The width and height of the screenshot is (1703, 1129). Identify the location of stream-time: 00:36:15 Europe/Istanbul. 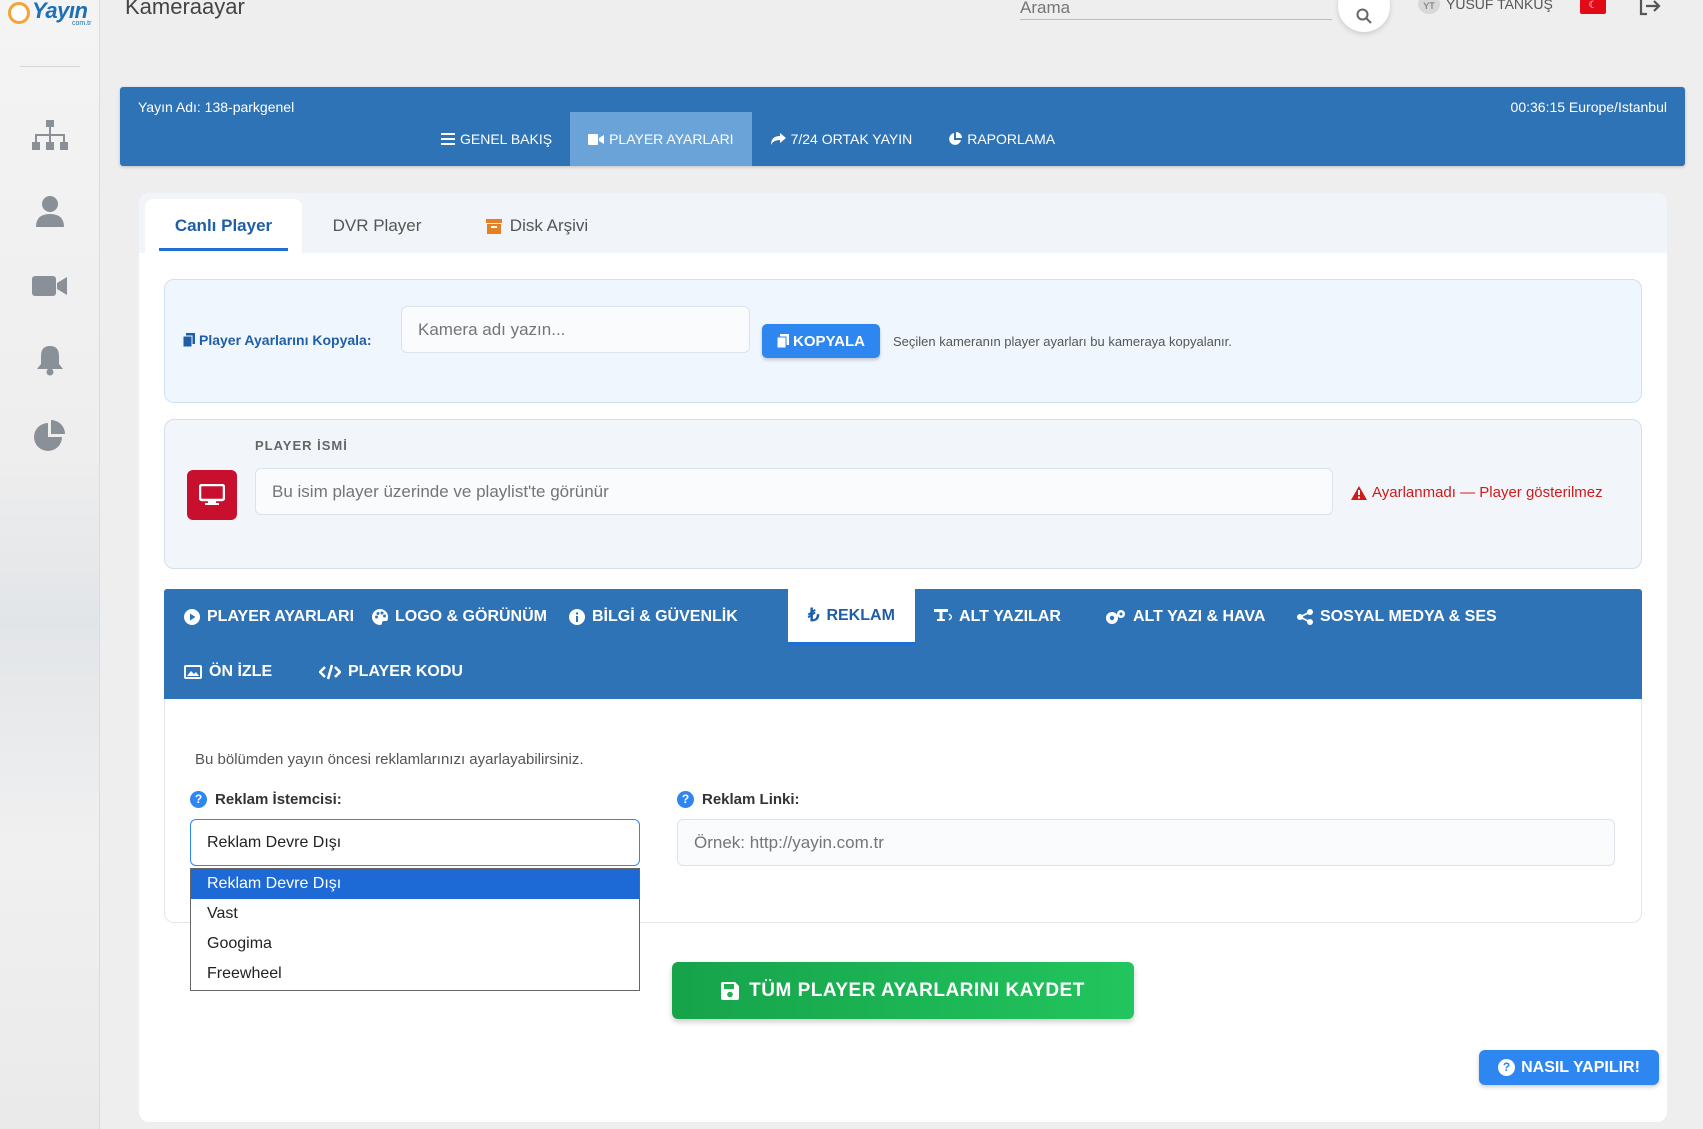
(1588, 107).